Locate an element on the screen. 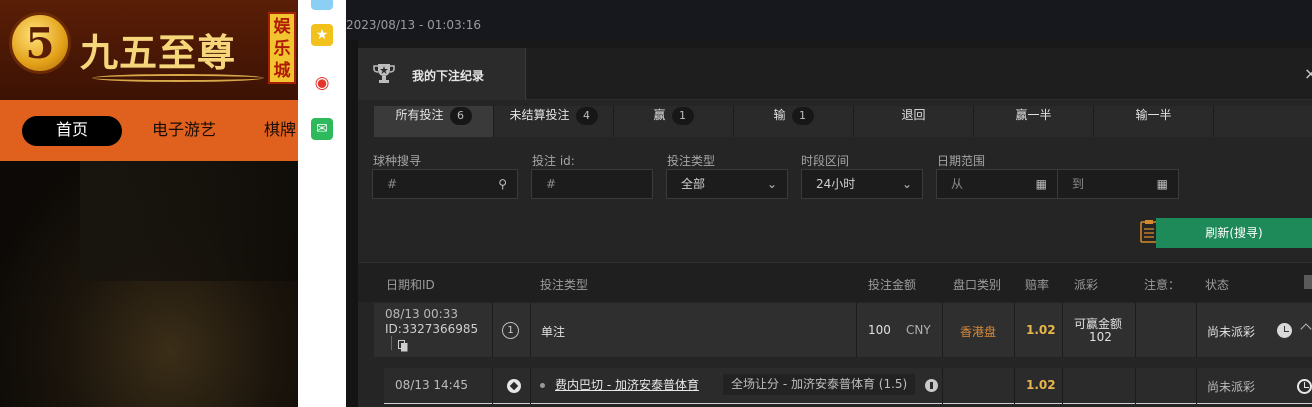 The width and height of the screenshot is (1312, 407). nav-chess: 棋牌 is located at coordinates (280, 131).